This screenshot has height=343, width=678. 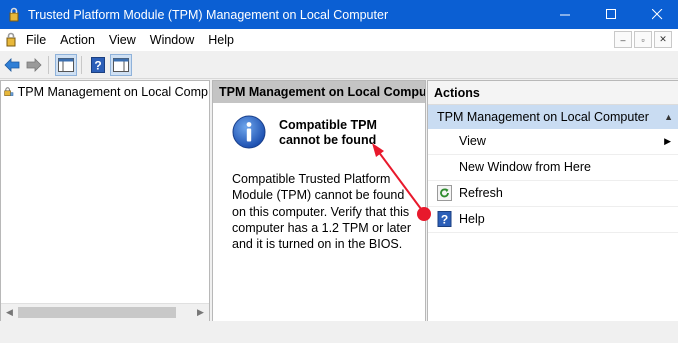 What do you see at coordinates (481, 193) in the screenshot?
I see `action-refresh-label: Refresh` at bounding box center [481, 193].